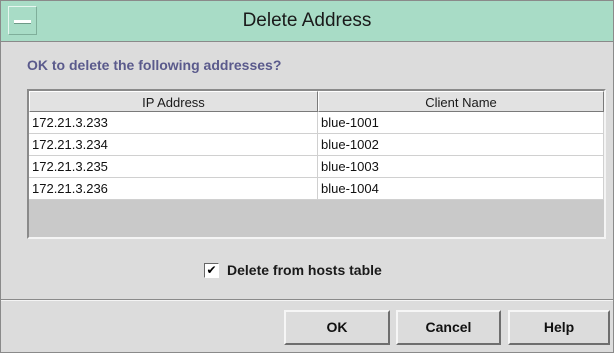  What do you see at coordinates (461, 189) in the screenshot?
I see `client-name-cell: blue-1004` at bounding box center [461, 189].